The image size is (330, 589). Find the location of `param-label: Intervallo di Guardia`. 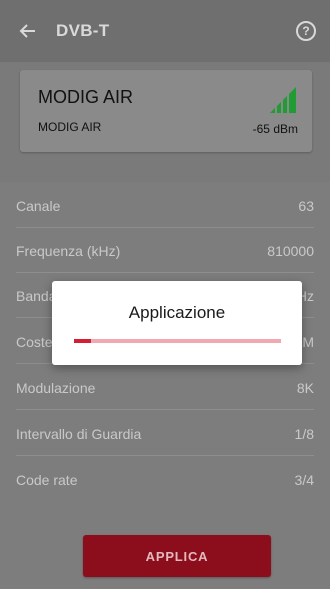

param-label: Intervallo di Guardia is located at coordinates (79, 433).